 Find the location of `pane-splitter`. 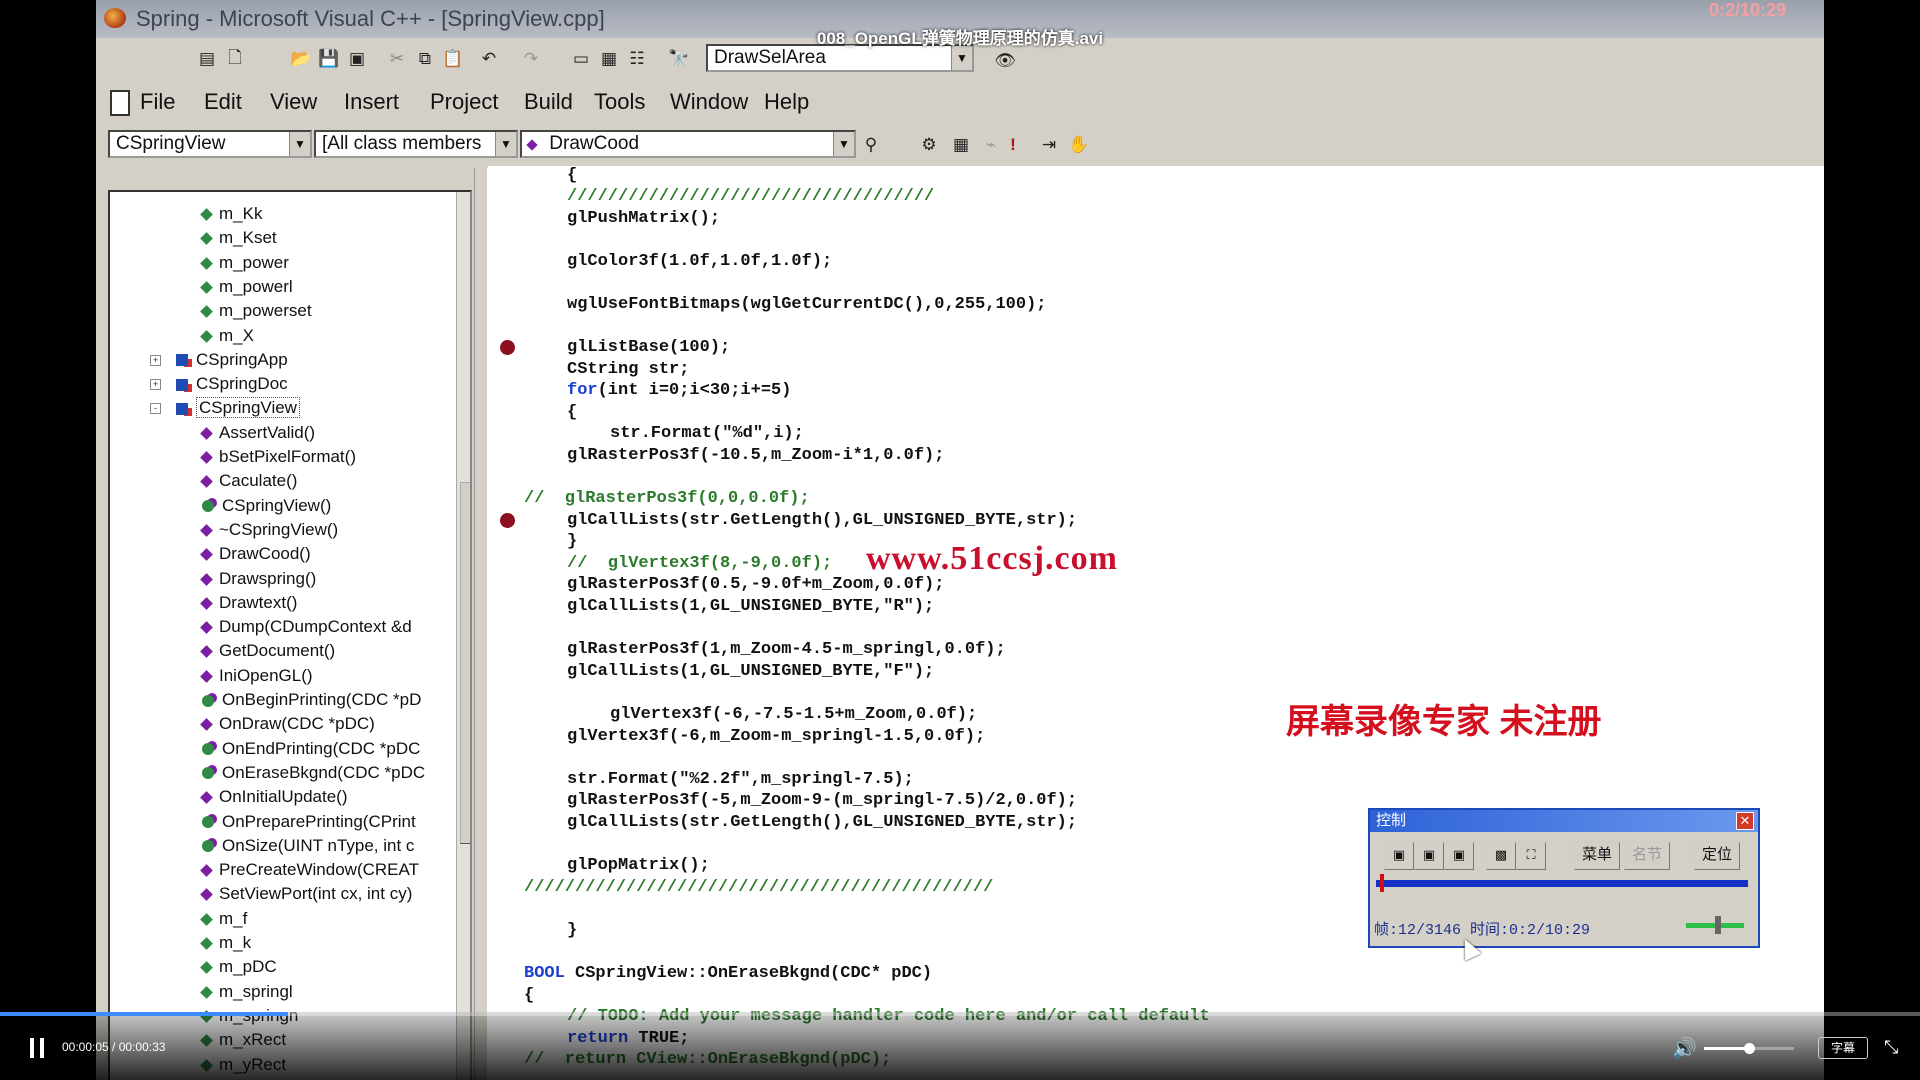

pane-splitter is located at coordinates (481, 624).